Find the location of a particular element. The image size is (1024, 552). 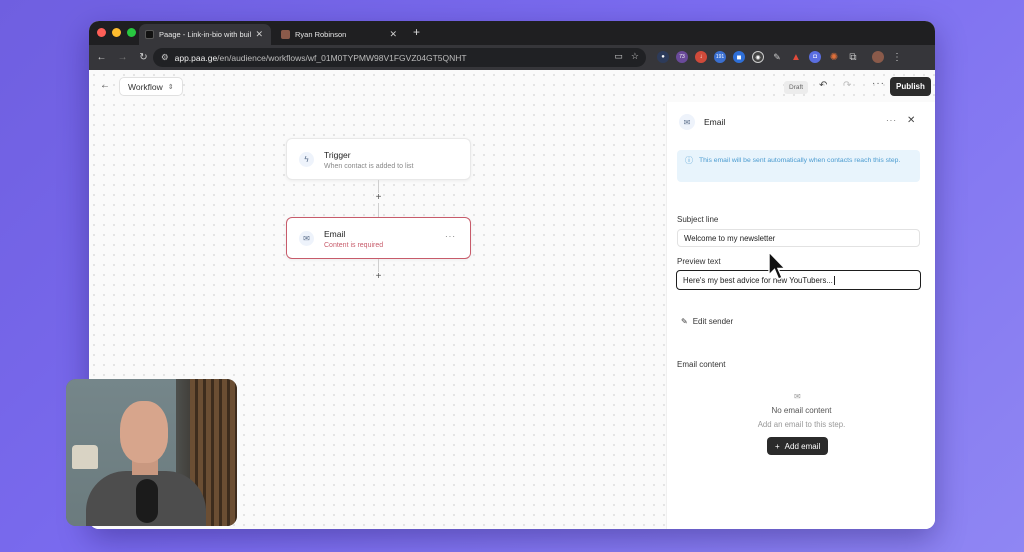

cast-icon: ▭ is located at coordinates (618, 56).